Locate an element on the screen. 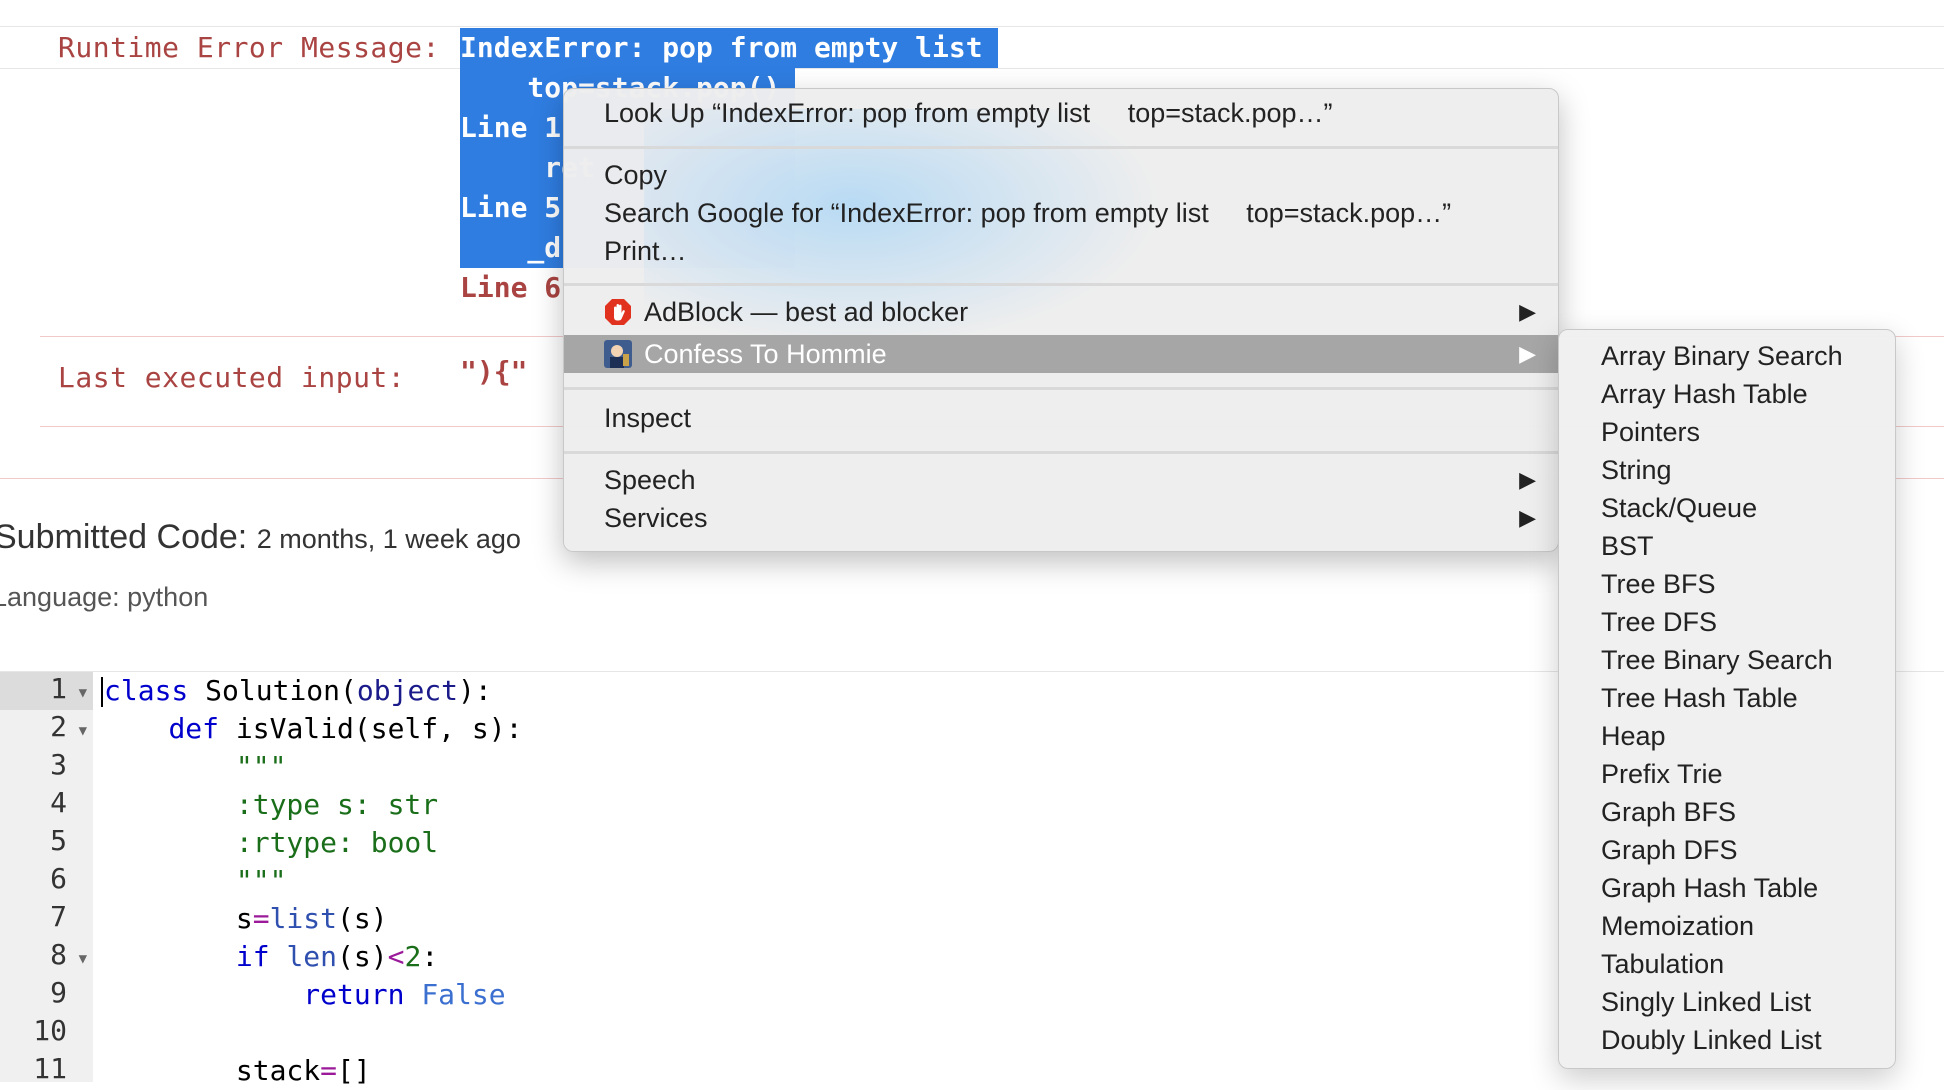 The height and width of the screenshot is (1090, 1944). text-cursor is located at coordinates (102, 692).